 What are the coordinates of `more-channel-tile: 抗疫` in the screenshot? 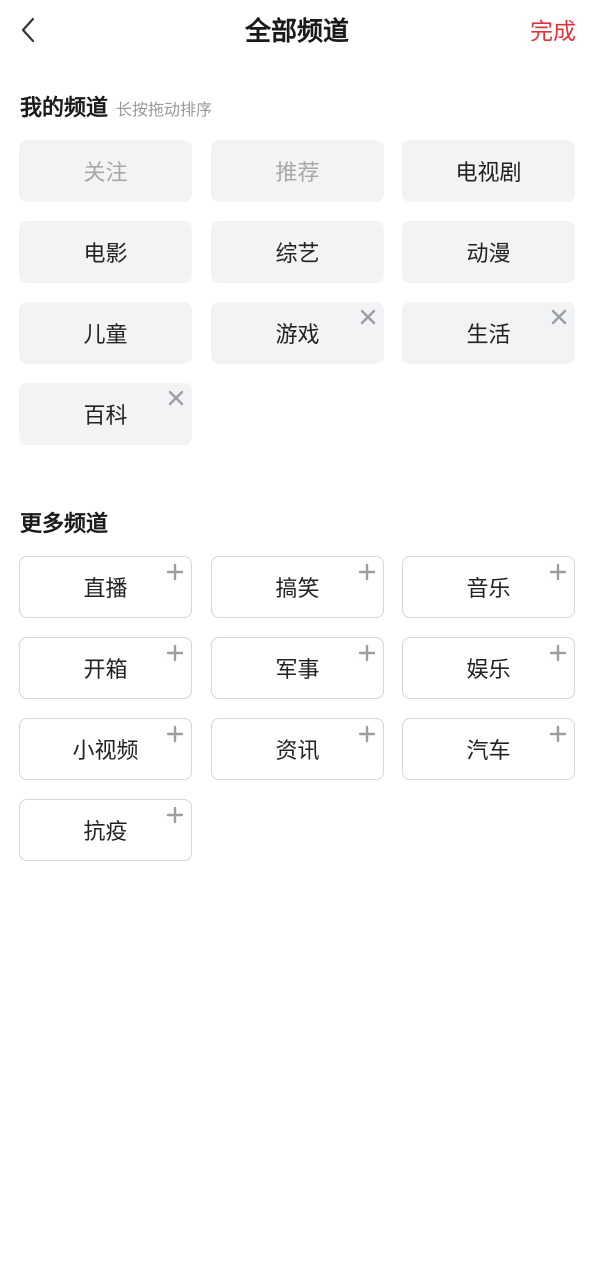 It's located at (105, 830).